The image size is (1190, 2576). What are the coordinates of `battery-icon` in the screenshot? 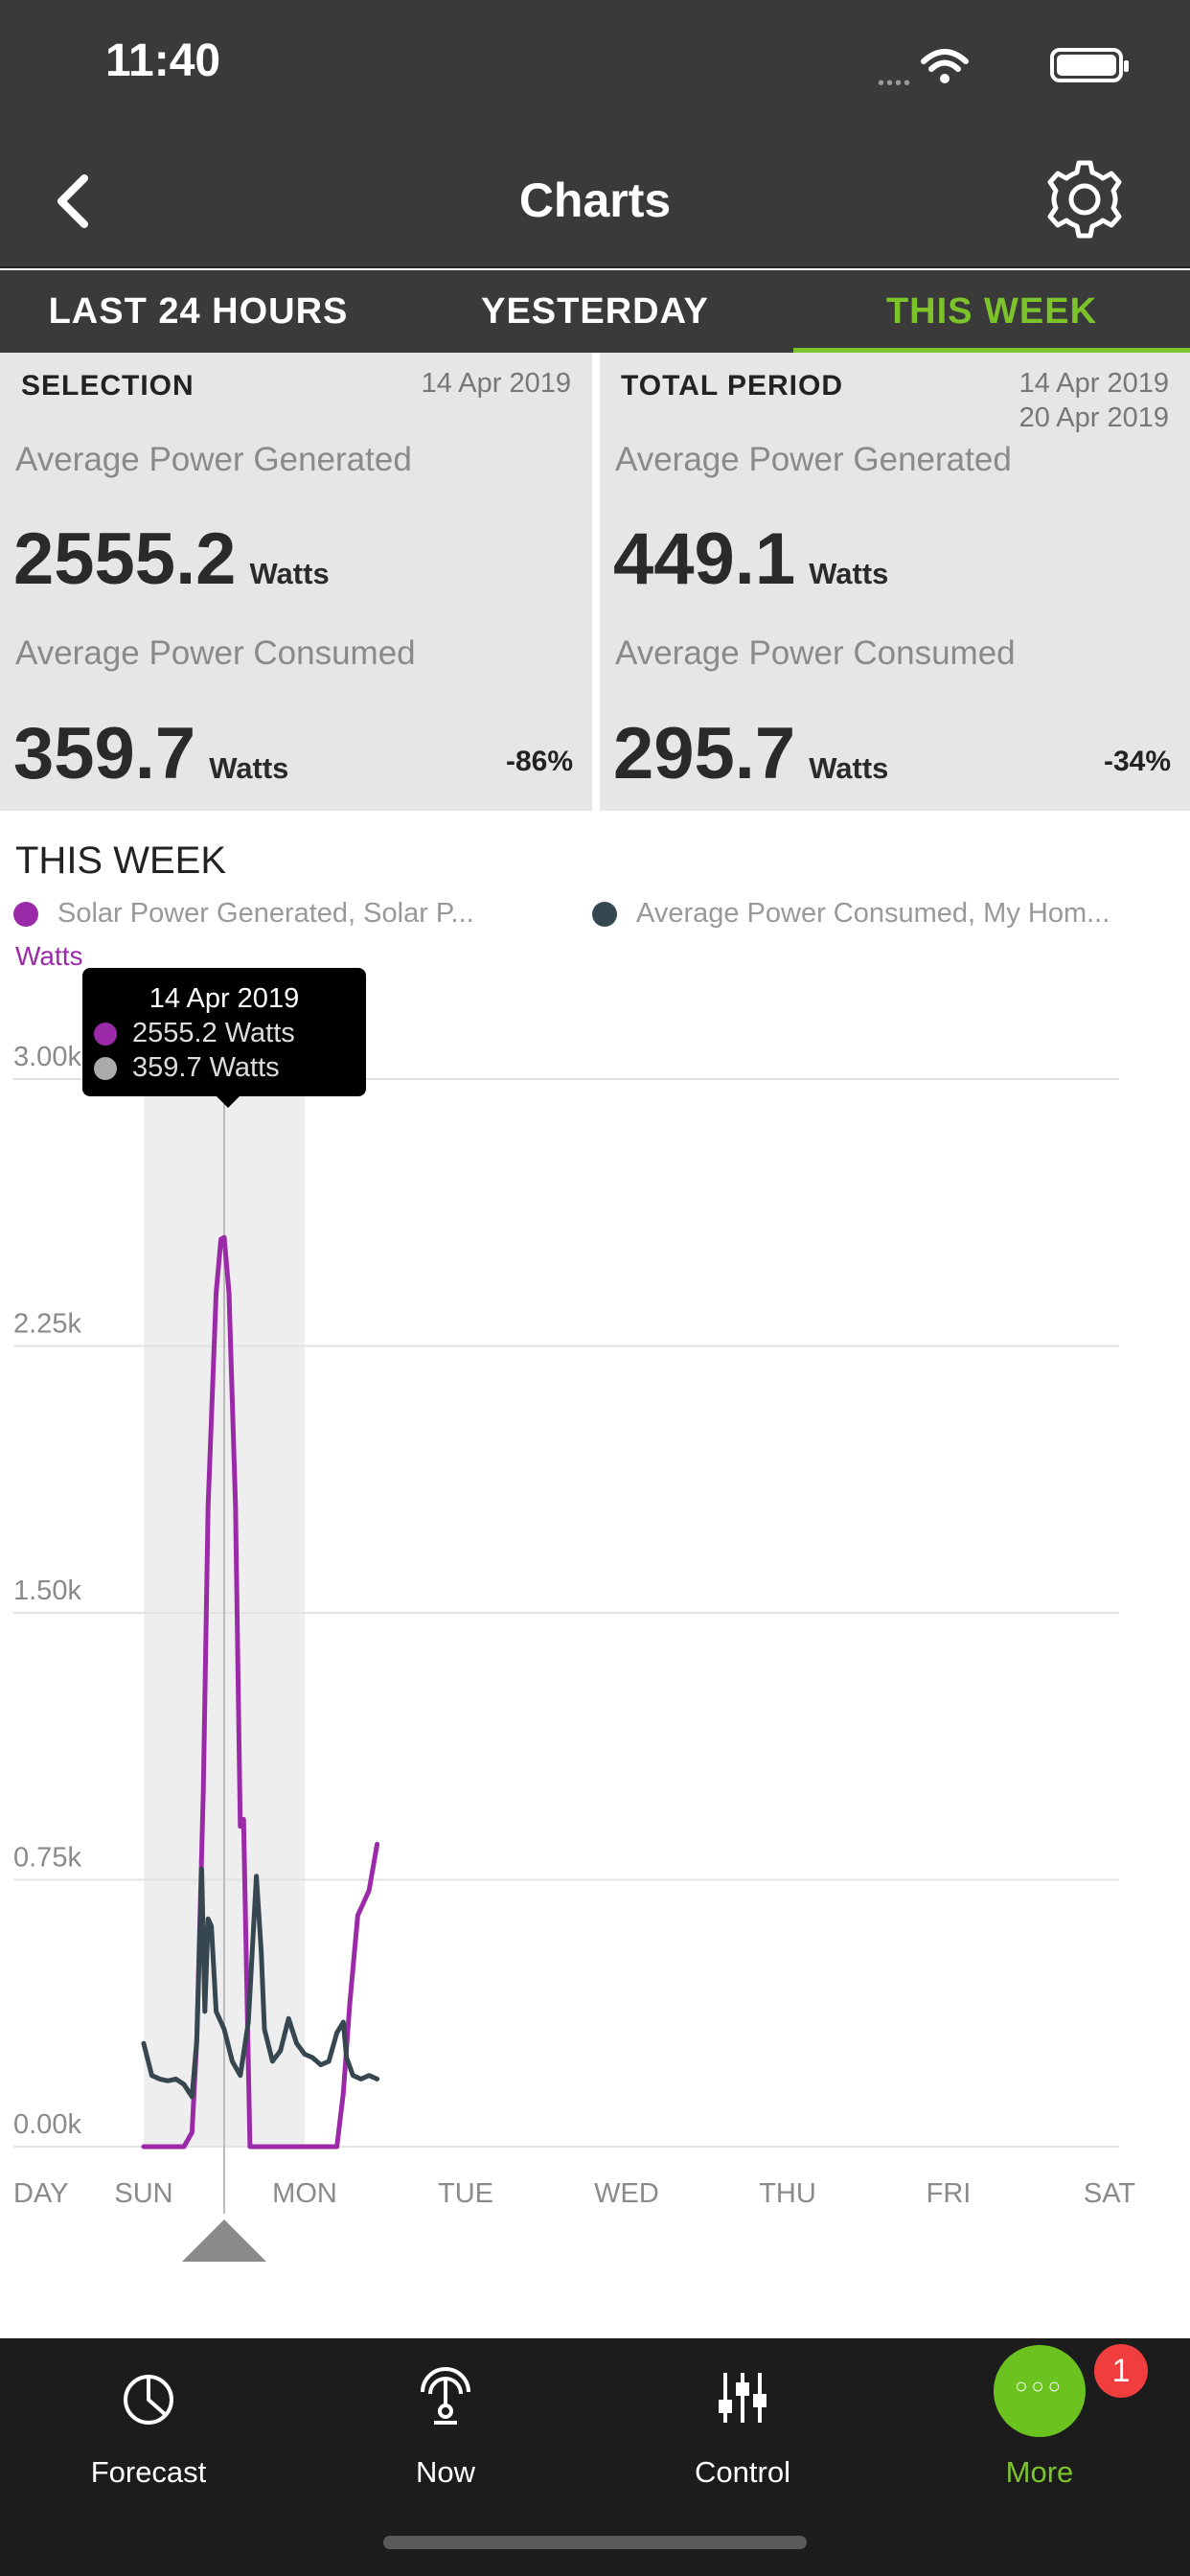 It's located at (1090, 65).